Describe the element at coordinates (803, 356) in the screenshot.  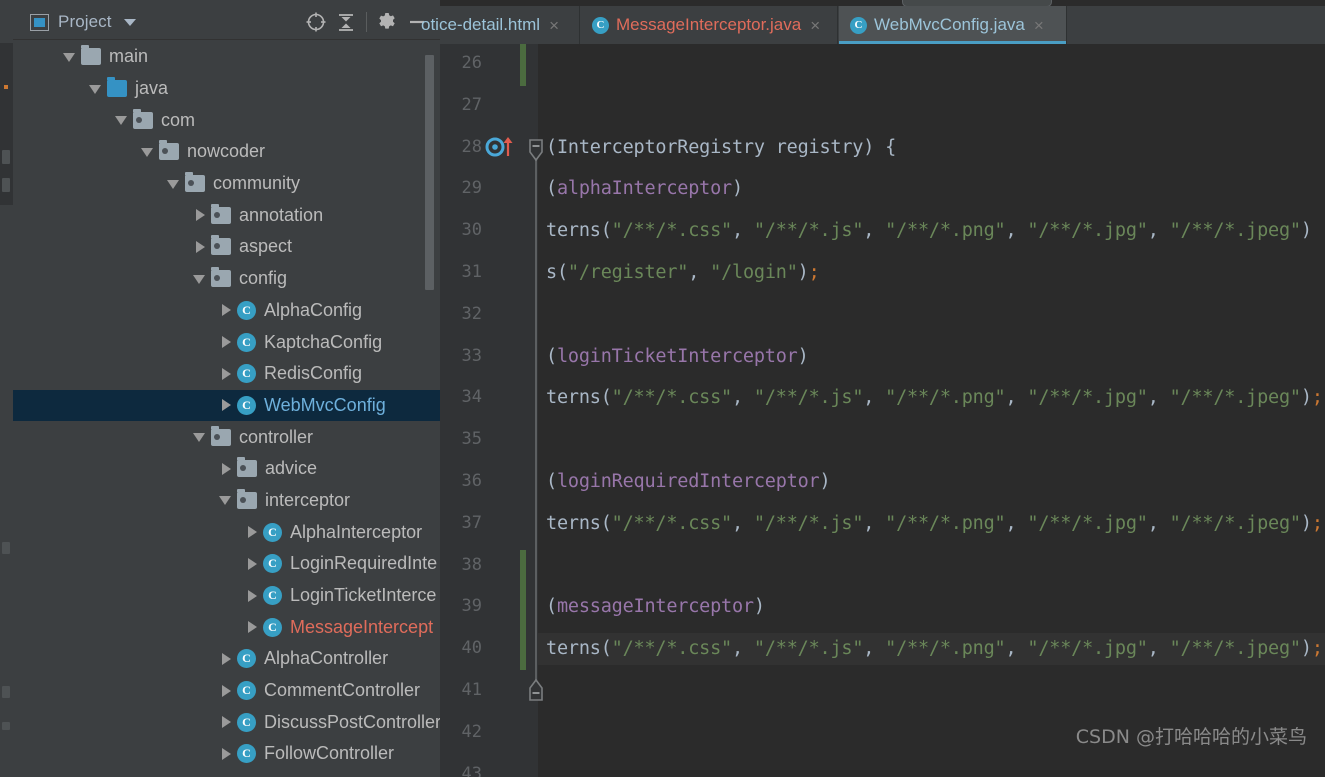
I see `code-token: )` at that location.